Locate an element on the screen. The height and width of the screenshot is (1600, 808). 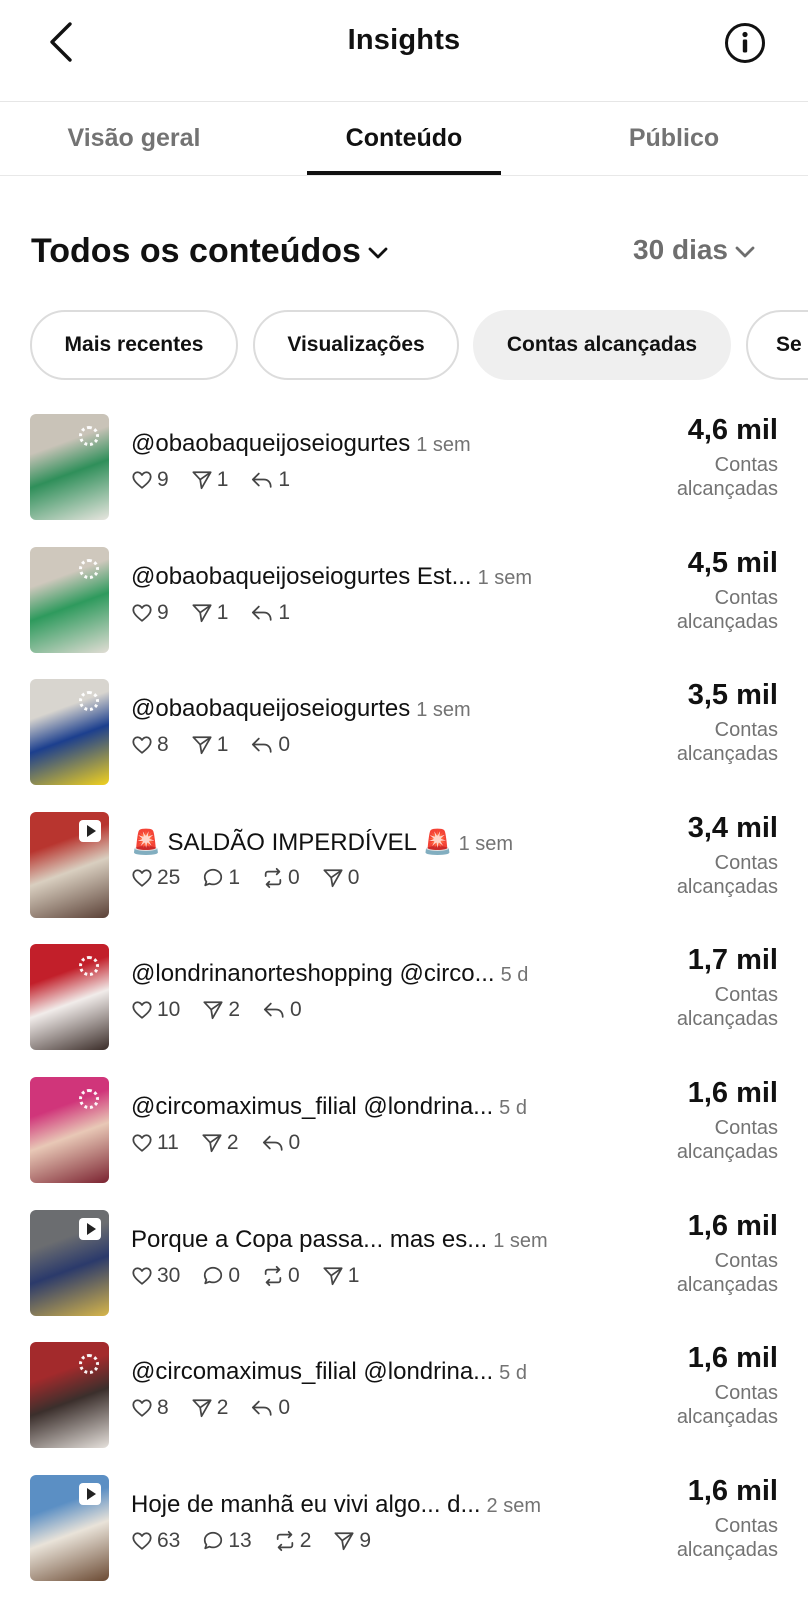
pill-more: Se is located at coordinates (777, 345).